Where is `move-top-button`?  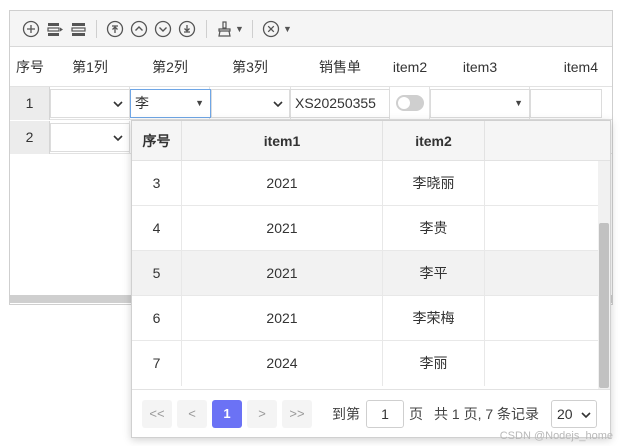
move-top-button is located at coordinates (115, 29).